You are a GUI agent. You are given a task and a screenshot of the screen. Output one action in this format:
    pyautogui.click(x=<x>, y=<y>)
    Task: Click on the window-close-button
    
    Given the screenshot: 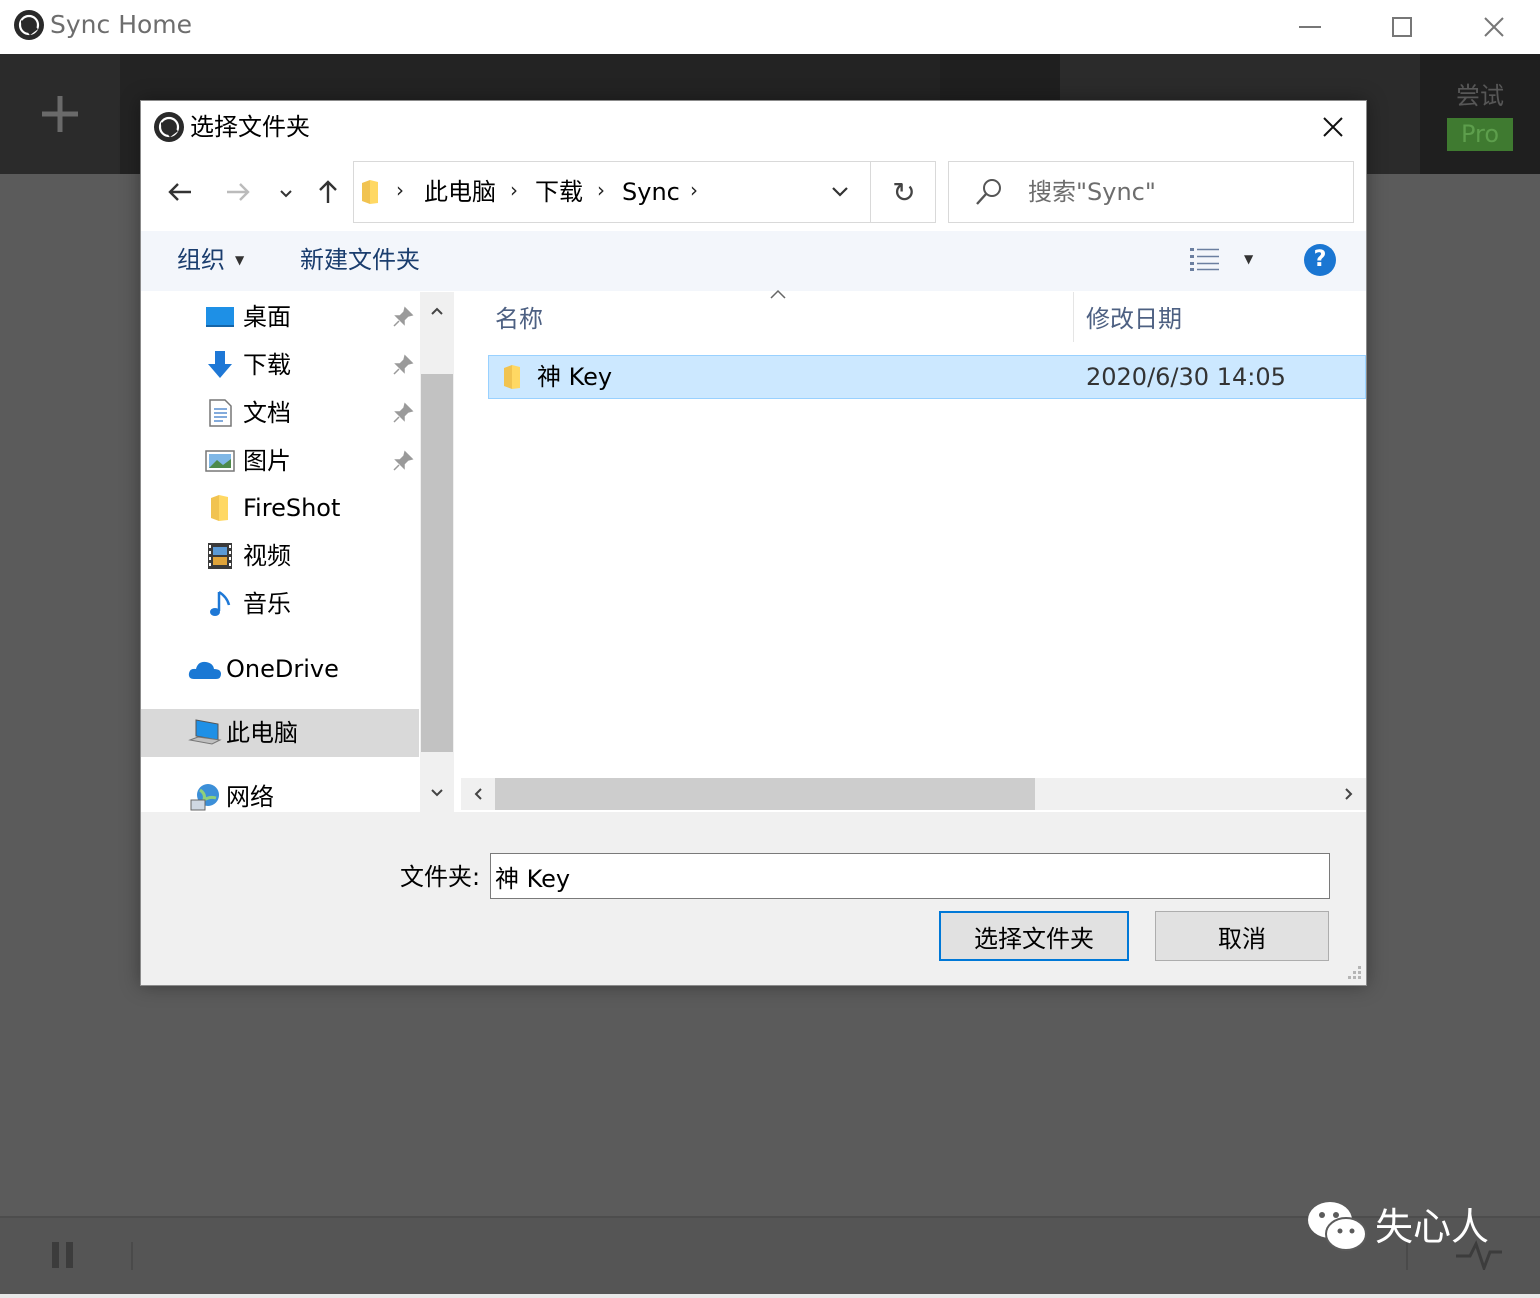 What is the action you would take?
    pyautogui.click(x=1494, y=27)
    